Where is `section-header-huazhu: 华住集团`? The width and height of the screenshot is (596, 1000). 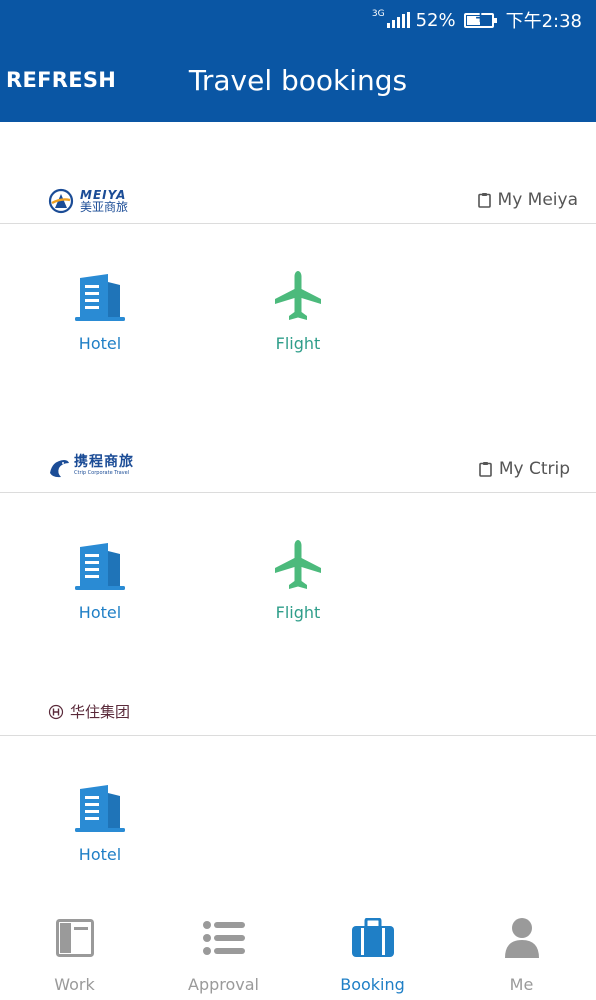 section-header-huazhu: 华住集团 is located at coordinates (298, 716).